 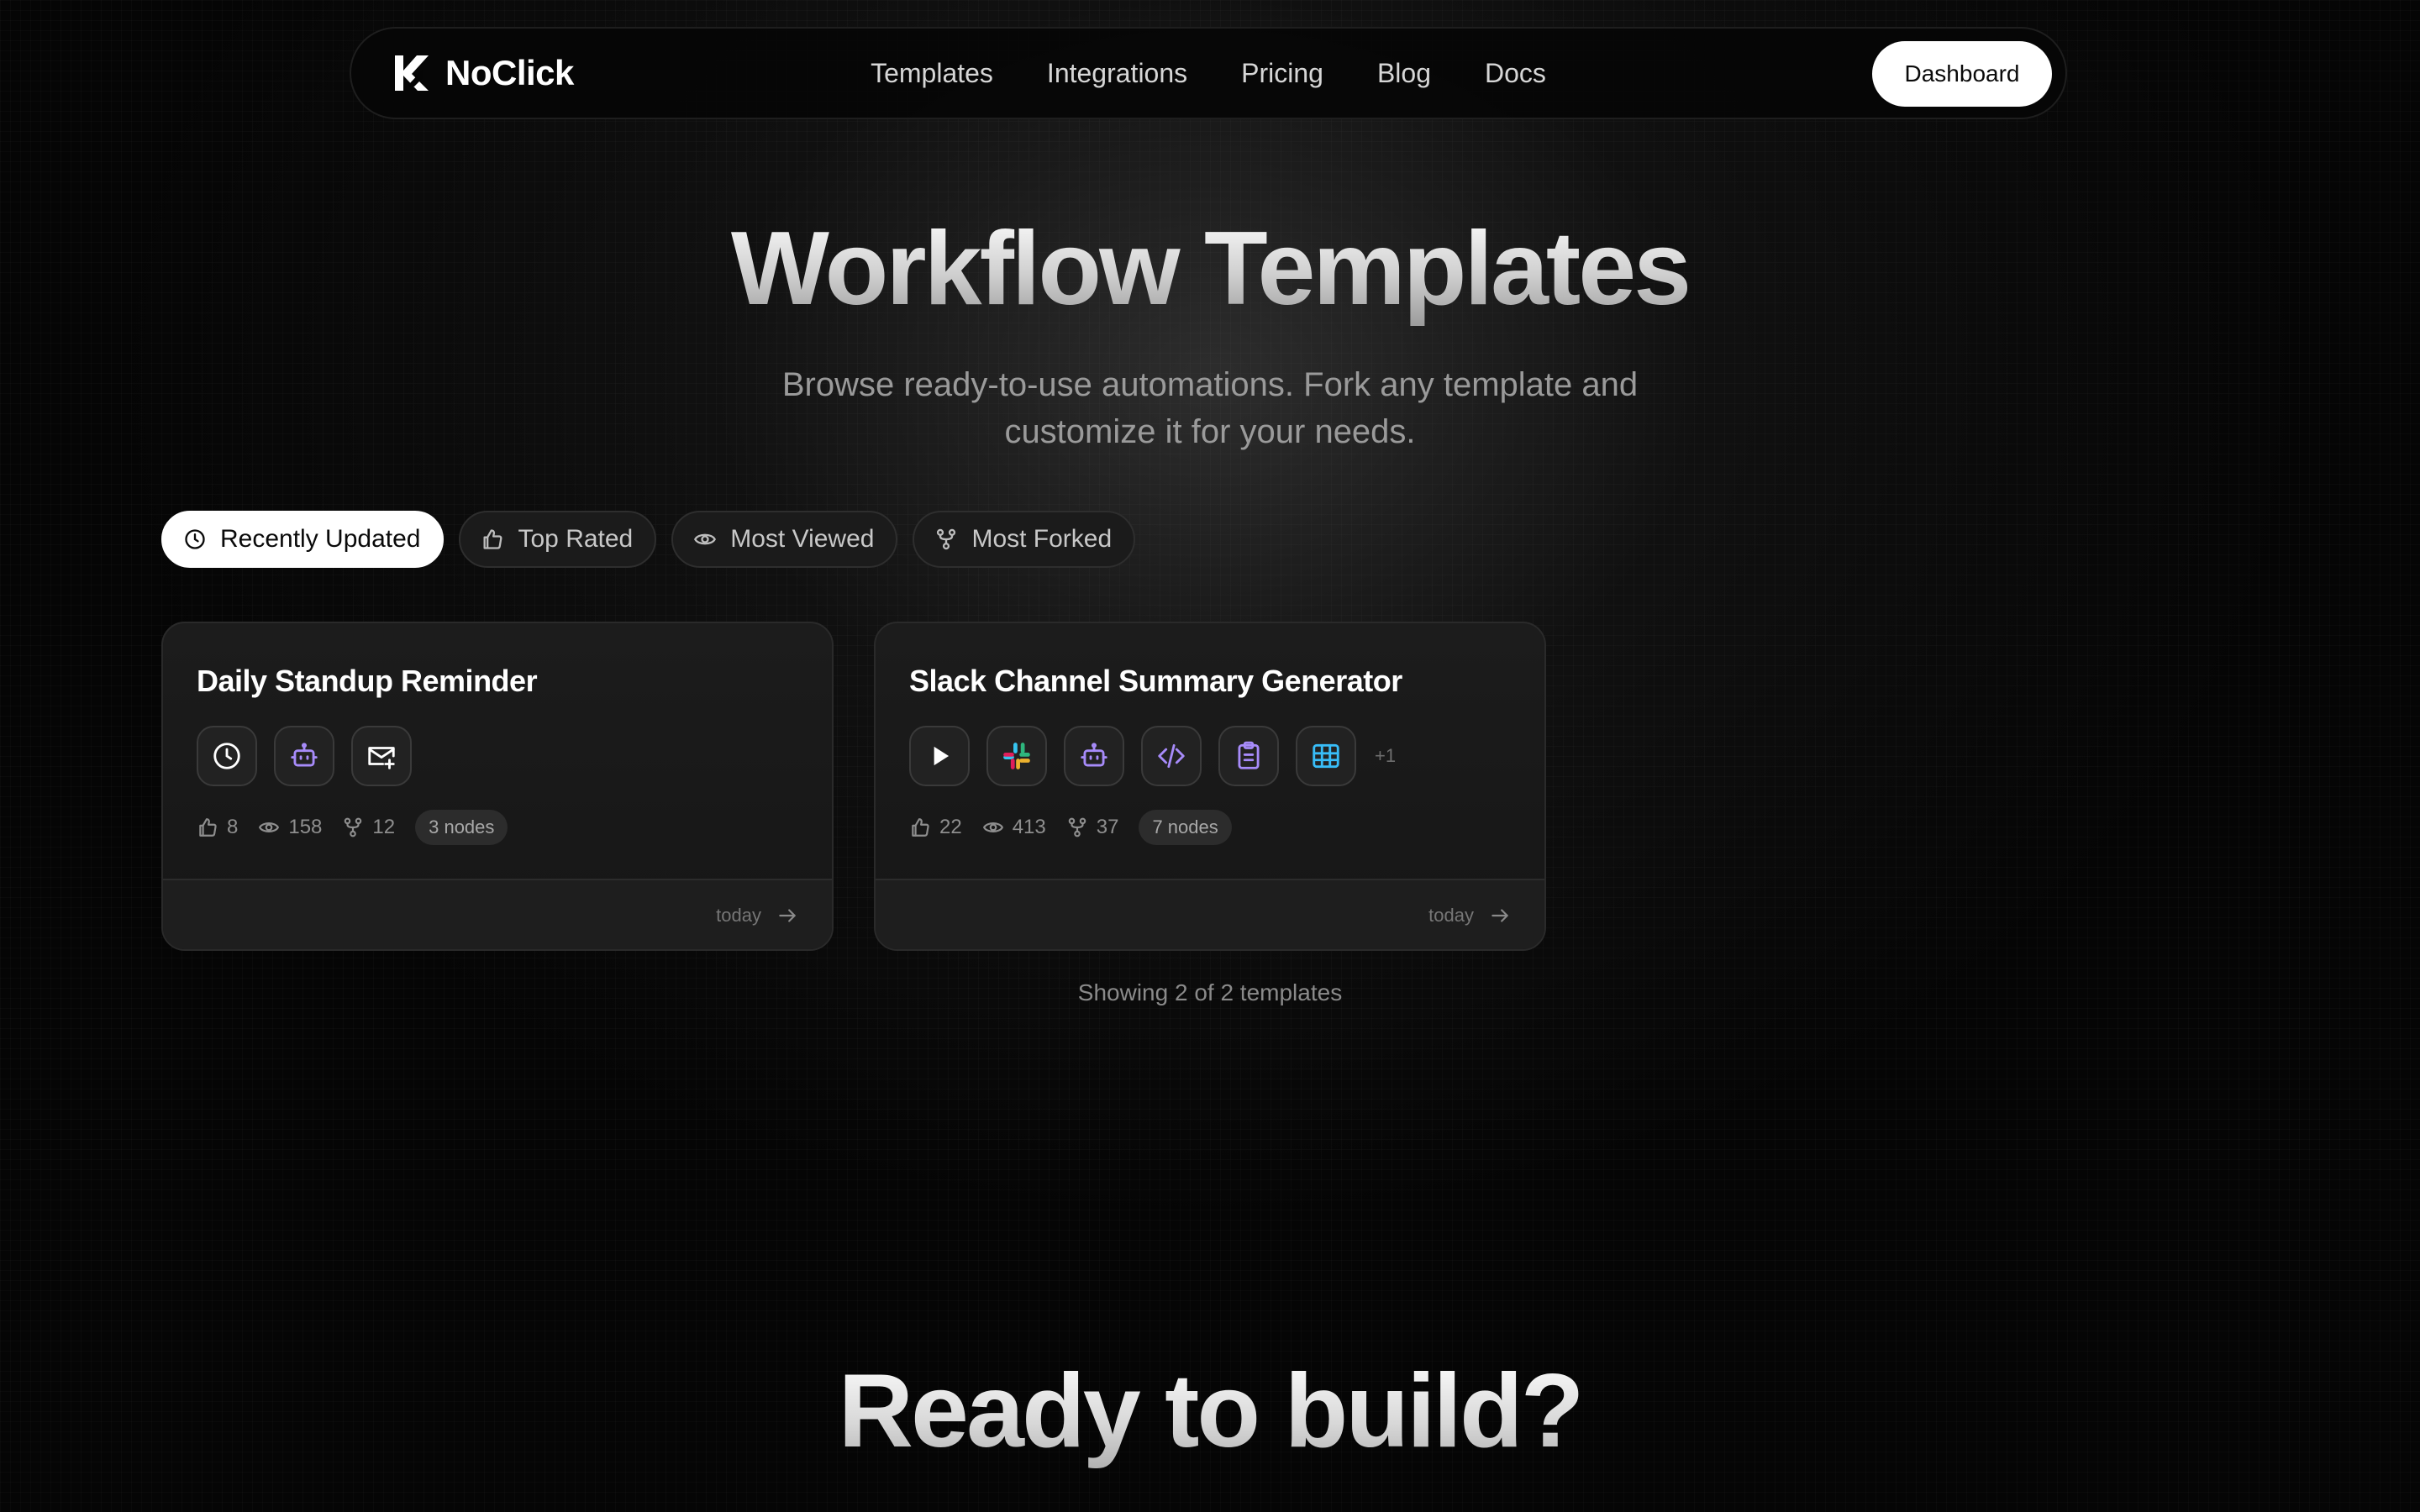 What do you see at coordinates (1515, 73) in the screenshot?
I see `nav-link-docs: Docs` at bounding box center [1515, 73].